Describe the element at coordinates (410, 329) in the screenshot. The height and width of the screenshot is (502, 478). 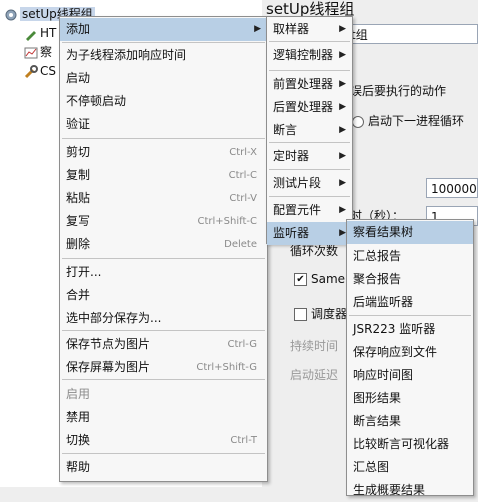
I see `listener-item-jsr223-listener: JSR223 监听器` at that location.